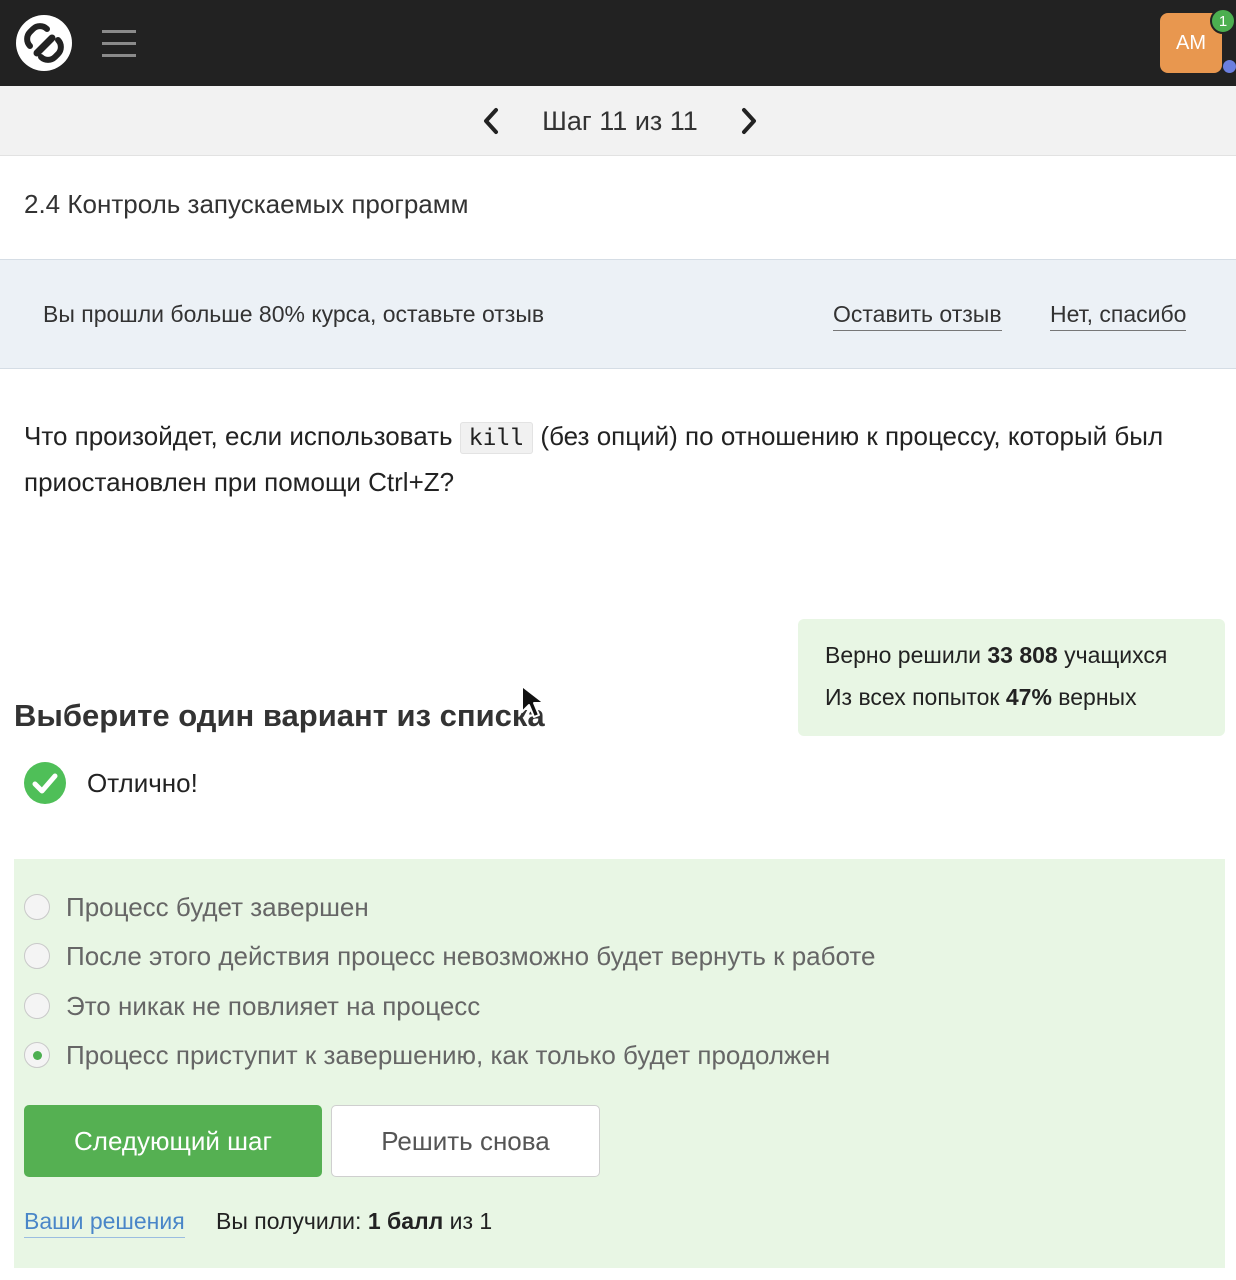  I want to click on answer-option-label: Это никак не повлияет на процесс, so click(273, 1005).